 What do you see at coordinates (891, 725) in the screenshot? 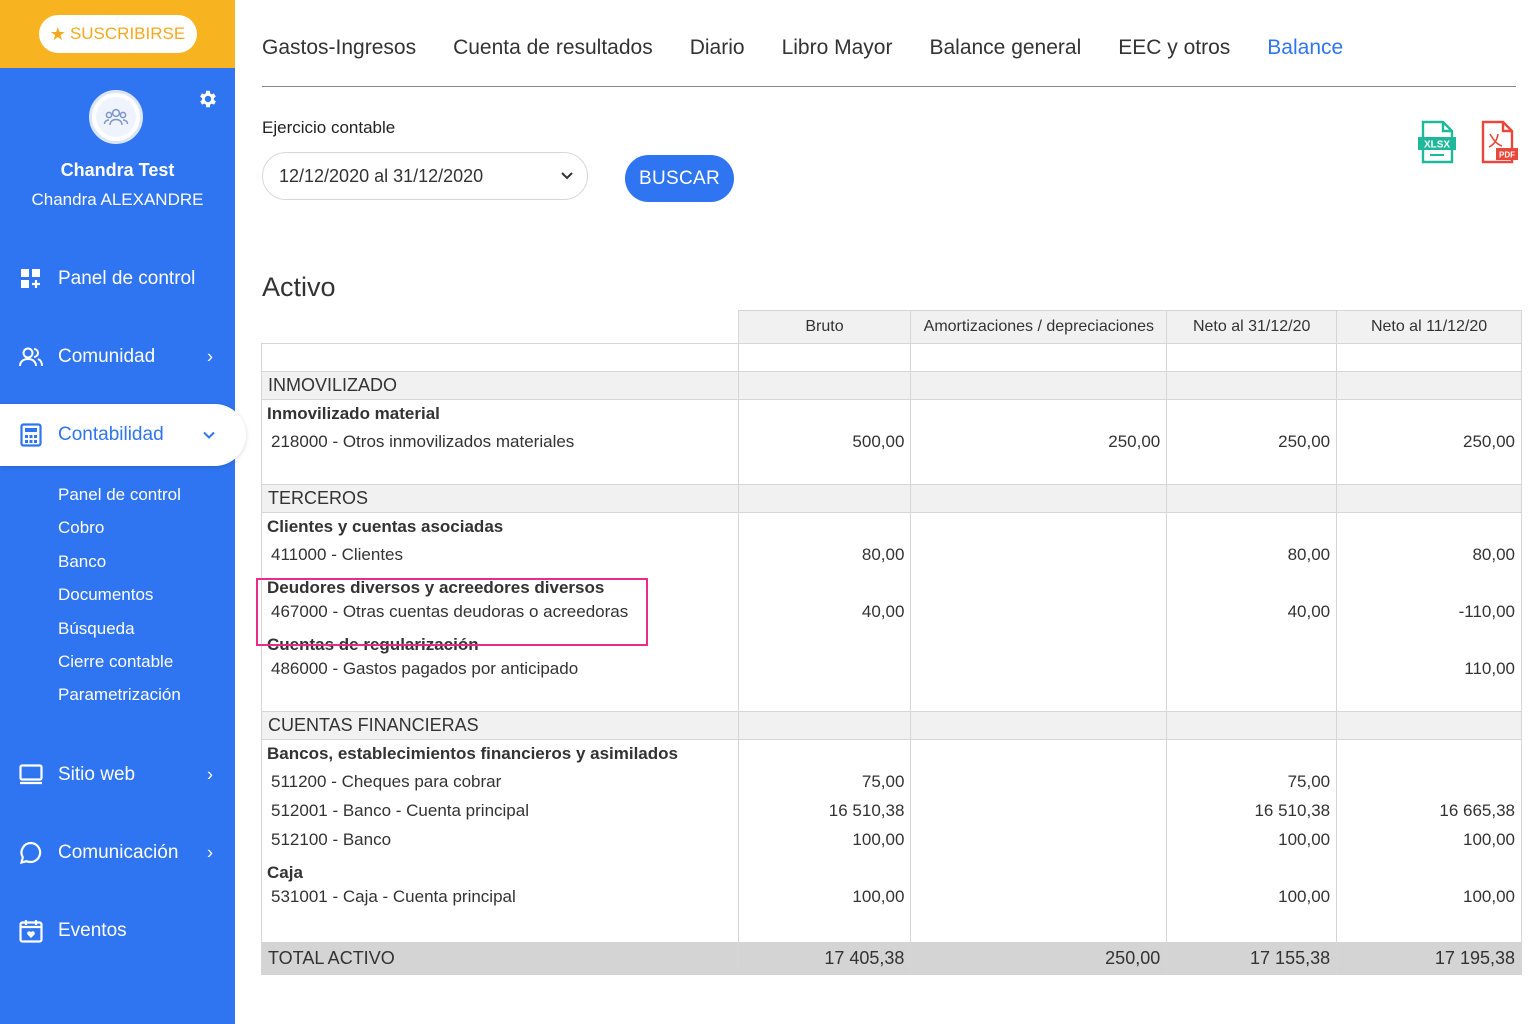
I see `group-row: CUENTAS FINANCIERAS` at bounding box center [891, 725].